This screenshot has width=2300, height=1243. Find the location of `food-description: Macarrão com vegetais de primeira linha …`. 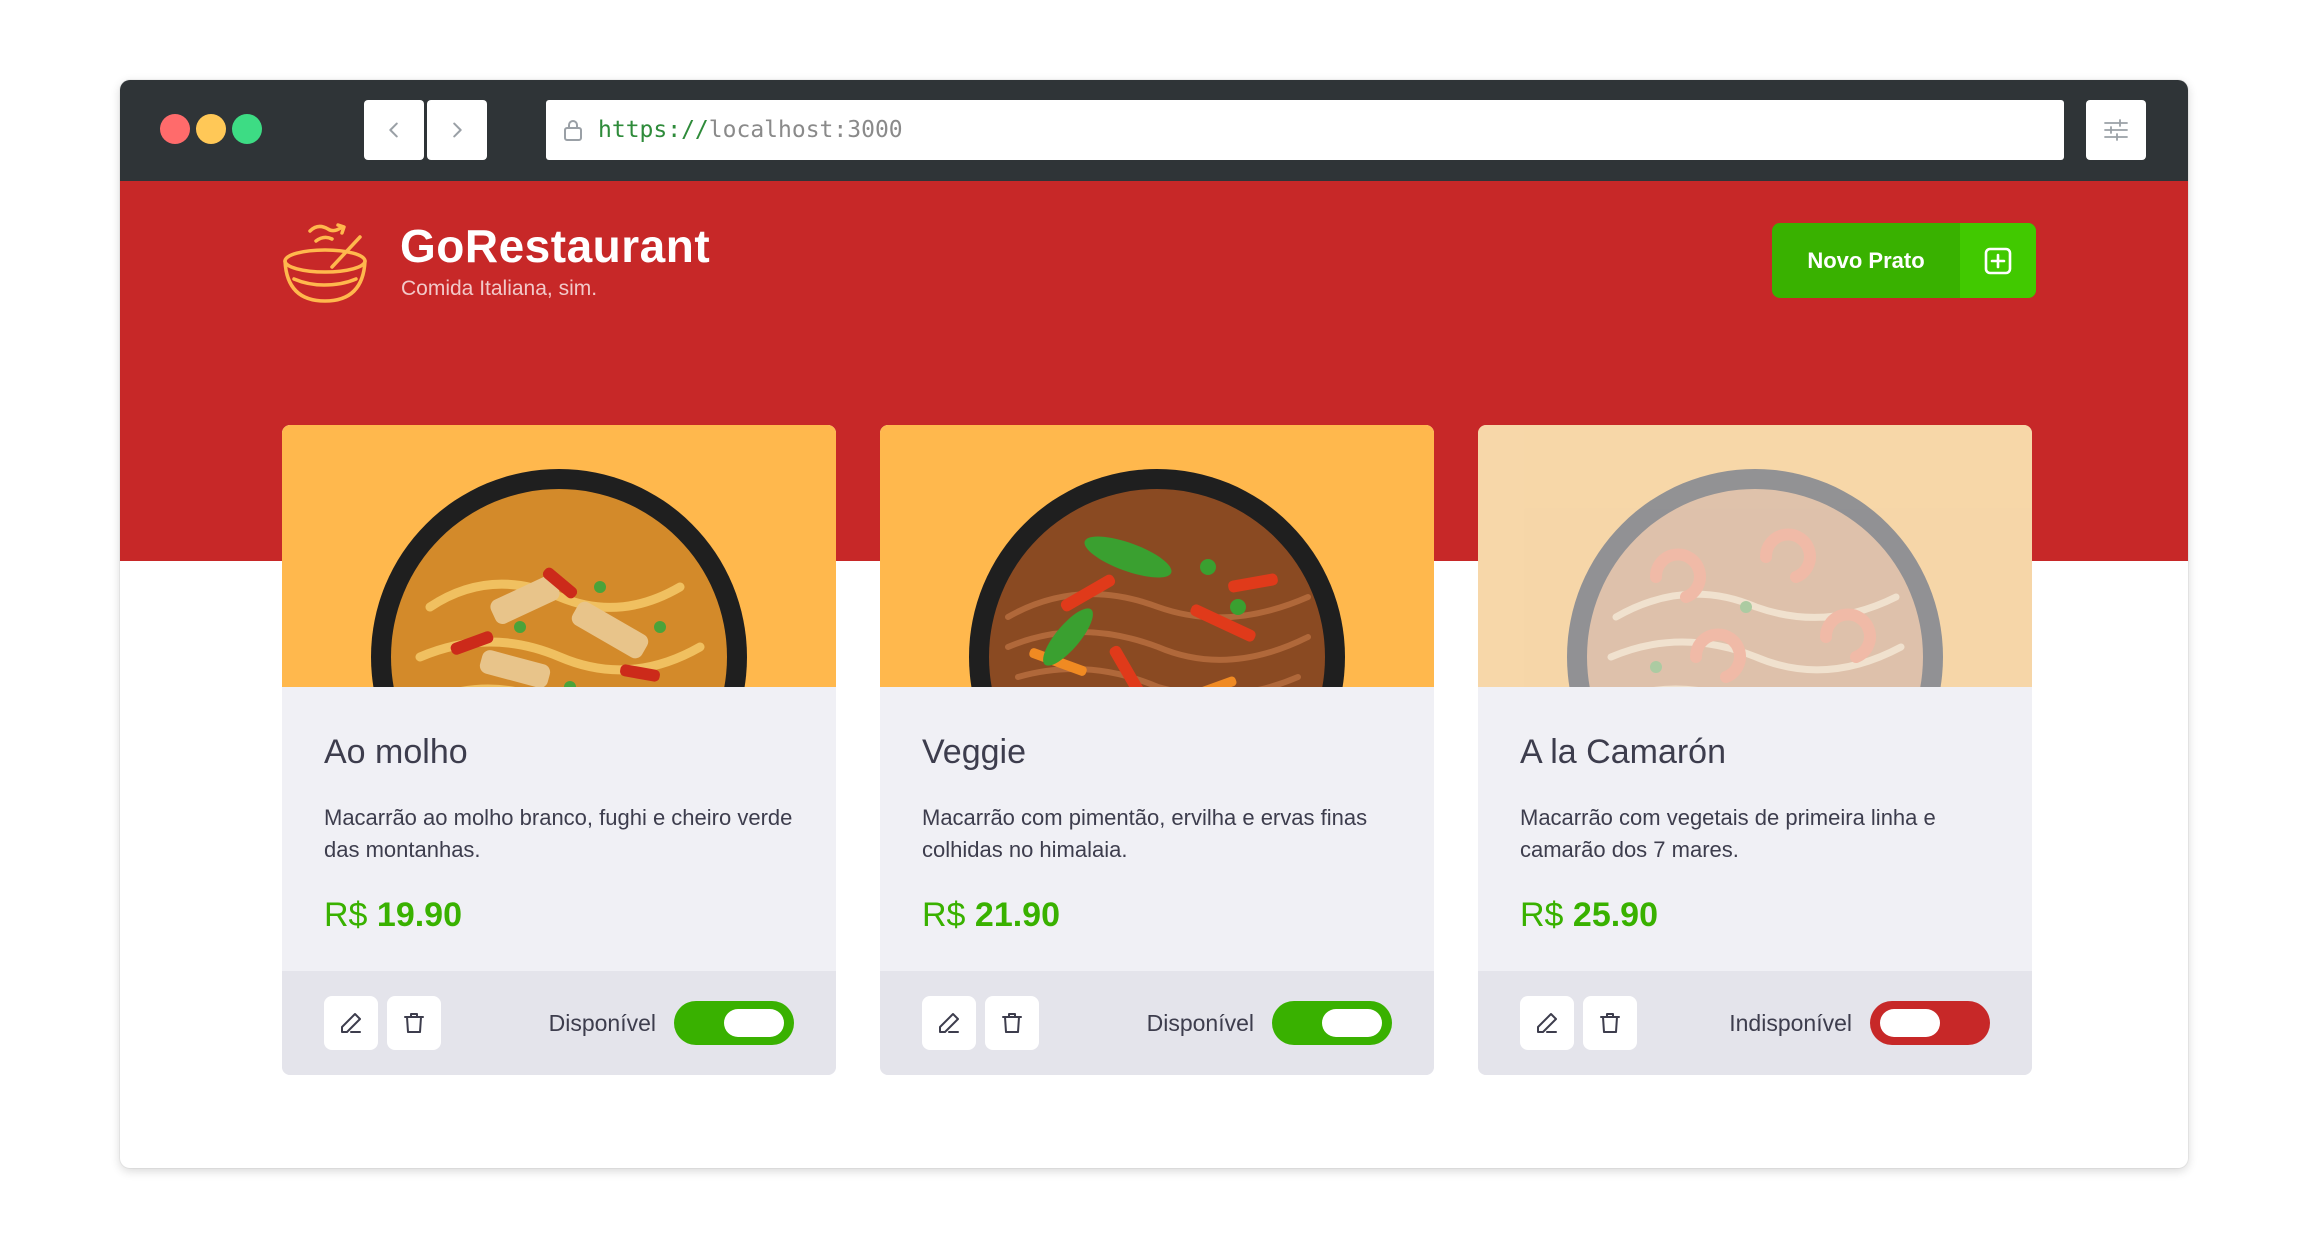

food-description: Macarrão com vegetais de primeira linha … is located at coordinates (1728, 833).